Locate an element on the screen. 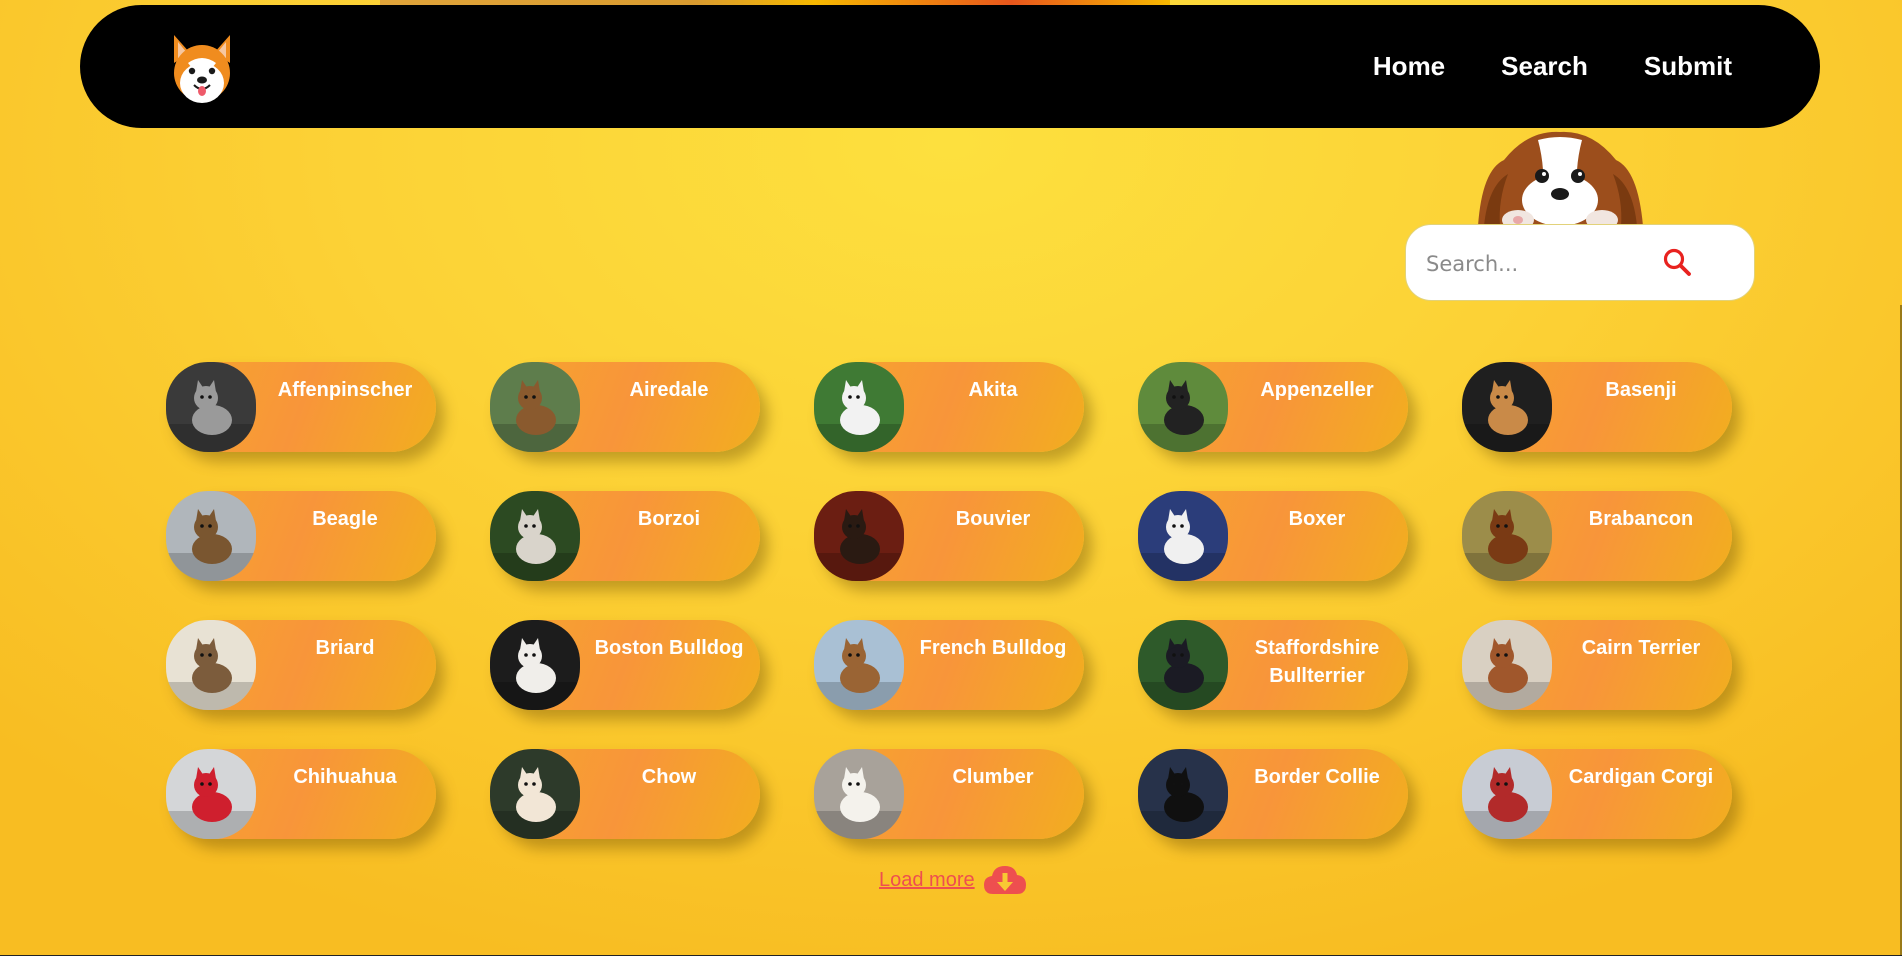 This screenshot has width=1902, height=956. breed-card: Bouvier is located at coordinates (949, 536).